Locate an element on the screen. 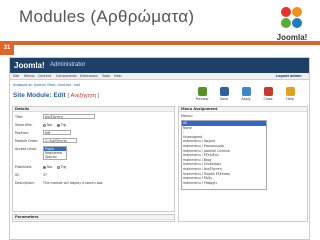 The width and height of the screenshot is (320, 240). help-icon is located at coordinates (290, 91).